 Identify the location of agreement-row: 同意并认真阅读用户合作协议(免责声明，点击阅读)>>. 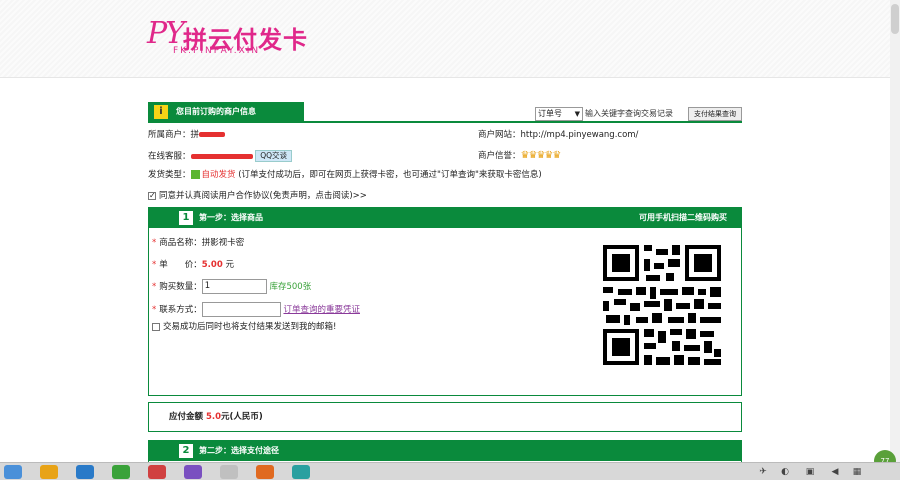
(257, 196).